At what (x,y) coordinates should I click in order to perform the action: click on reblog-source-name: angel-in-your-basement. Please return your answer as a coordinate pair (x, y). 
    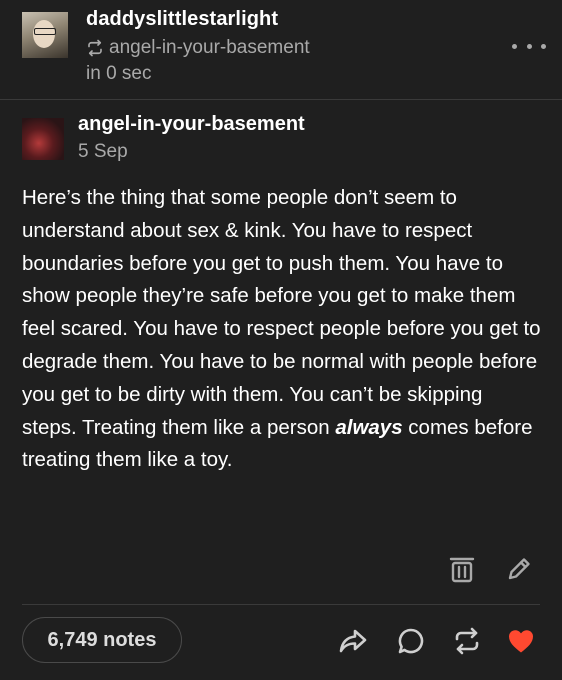
    Looking at the image, I should click on (209, 47).